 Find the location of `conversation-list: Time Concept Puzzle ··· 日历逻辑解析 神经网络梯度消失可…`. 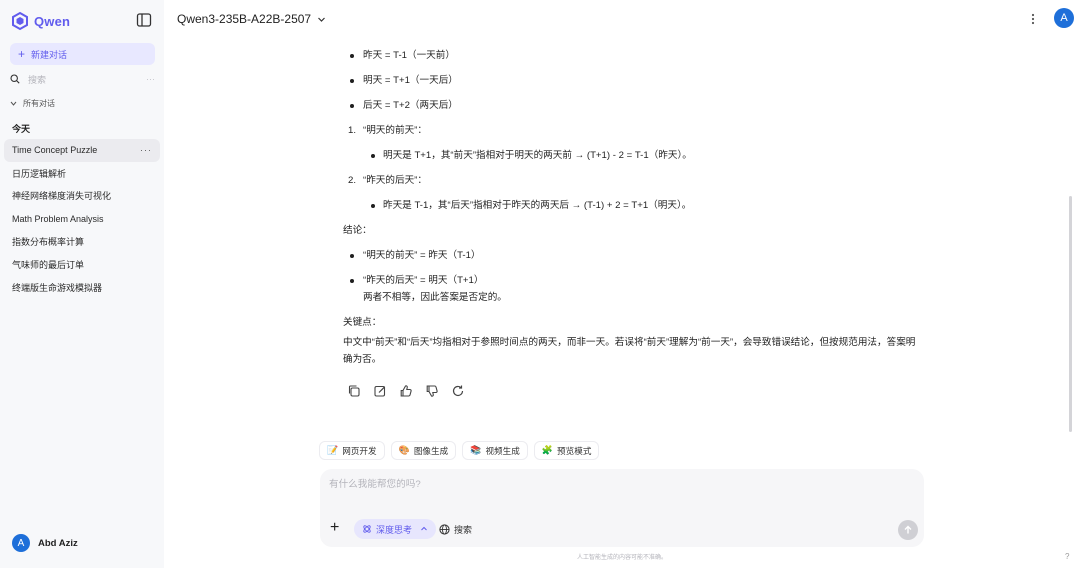

conversation-list: Time Concept Puzzle ··· 日历逻辑解析 神经网络梯度消失可… is located at coordinates (82, 219).